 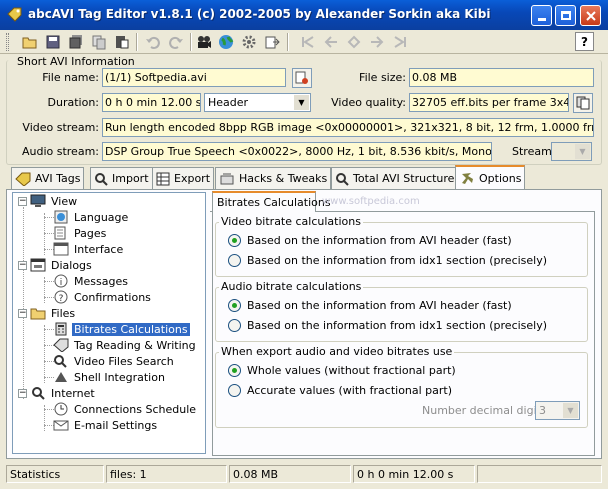 I want to click on duration-source-select: Header ▼, so click(x=257, y=102).